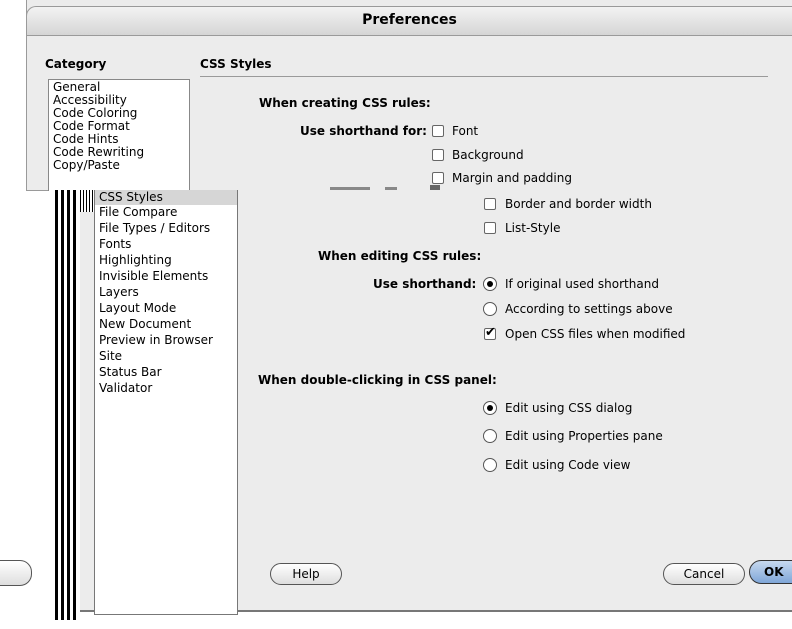 The height and width of the screenshot is (629, 792). I want to click on section-divider, so click(484, 76).